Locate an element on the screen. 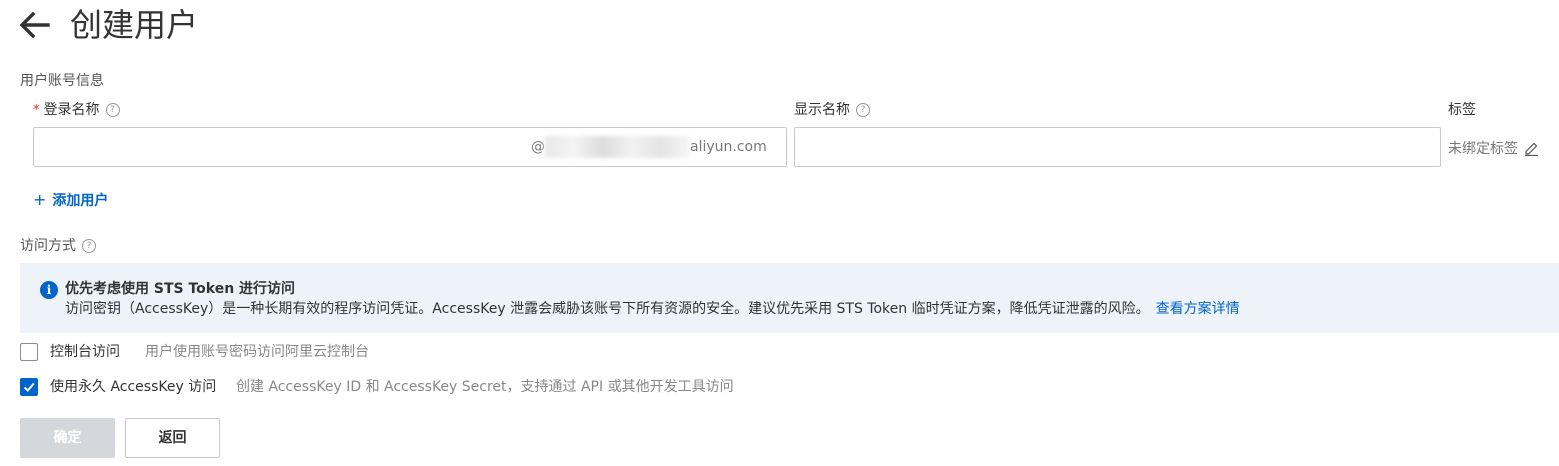 The image size is (1559, 466). checkmark-icon is located at coordinates (29, 387).